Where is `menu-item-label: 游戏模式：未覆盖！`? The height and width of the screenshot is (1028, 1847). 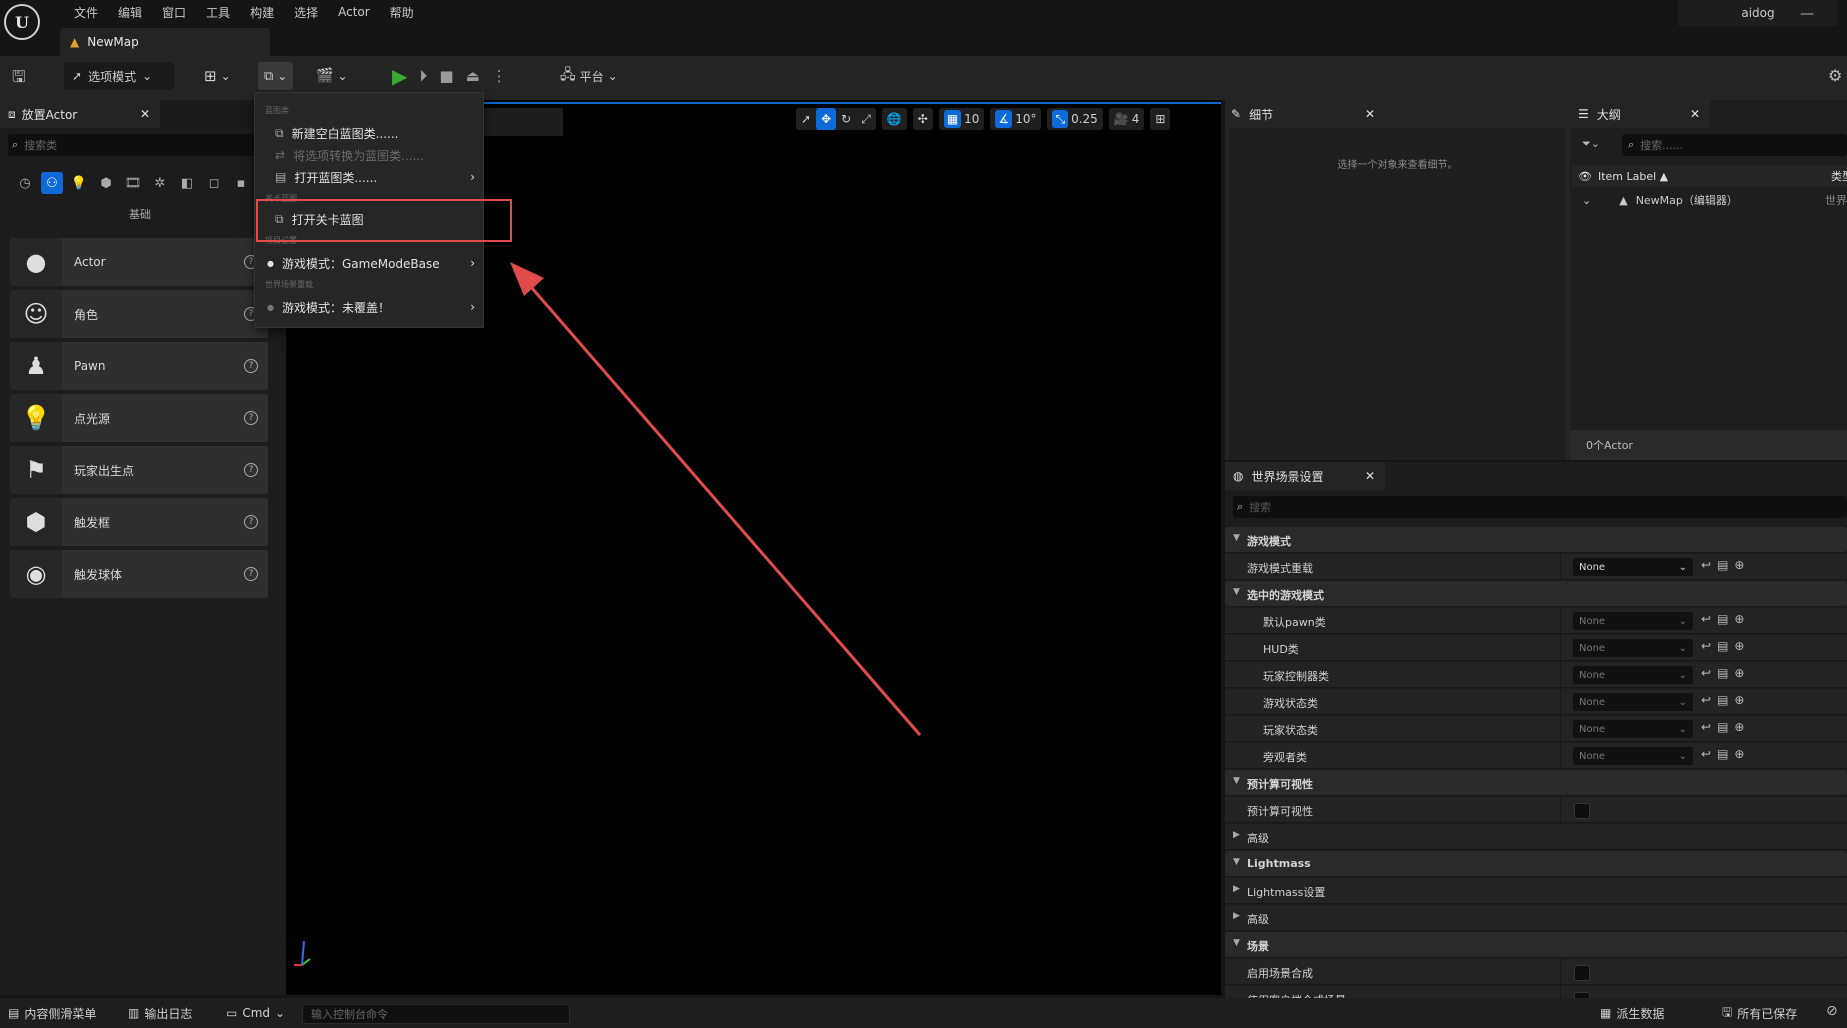
menu-item-label: 游戏模式：未覆盖！ is located at coordinates (335, 307).